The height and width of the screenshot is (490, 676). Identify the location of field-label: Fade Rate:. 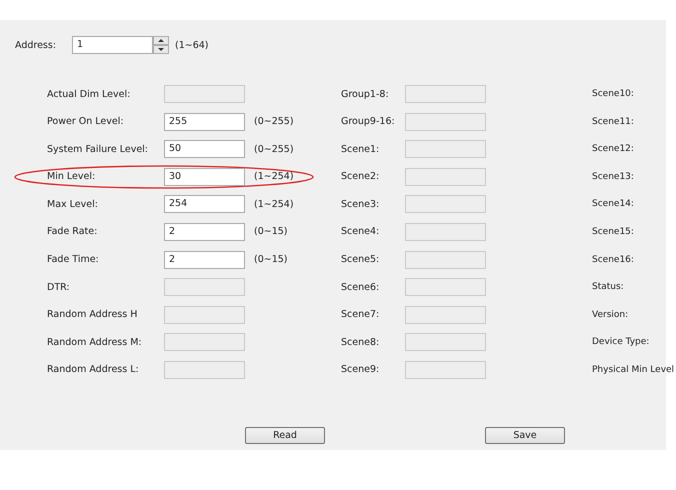
(72, 232).